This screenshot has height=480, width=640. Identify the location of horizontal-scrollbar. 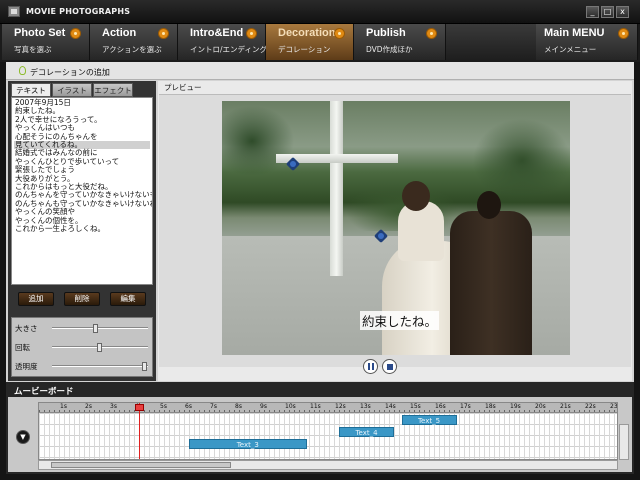
(328, 465).